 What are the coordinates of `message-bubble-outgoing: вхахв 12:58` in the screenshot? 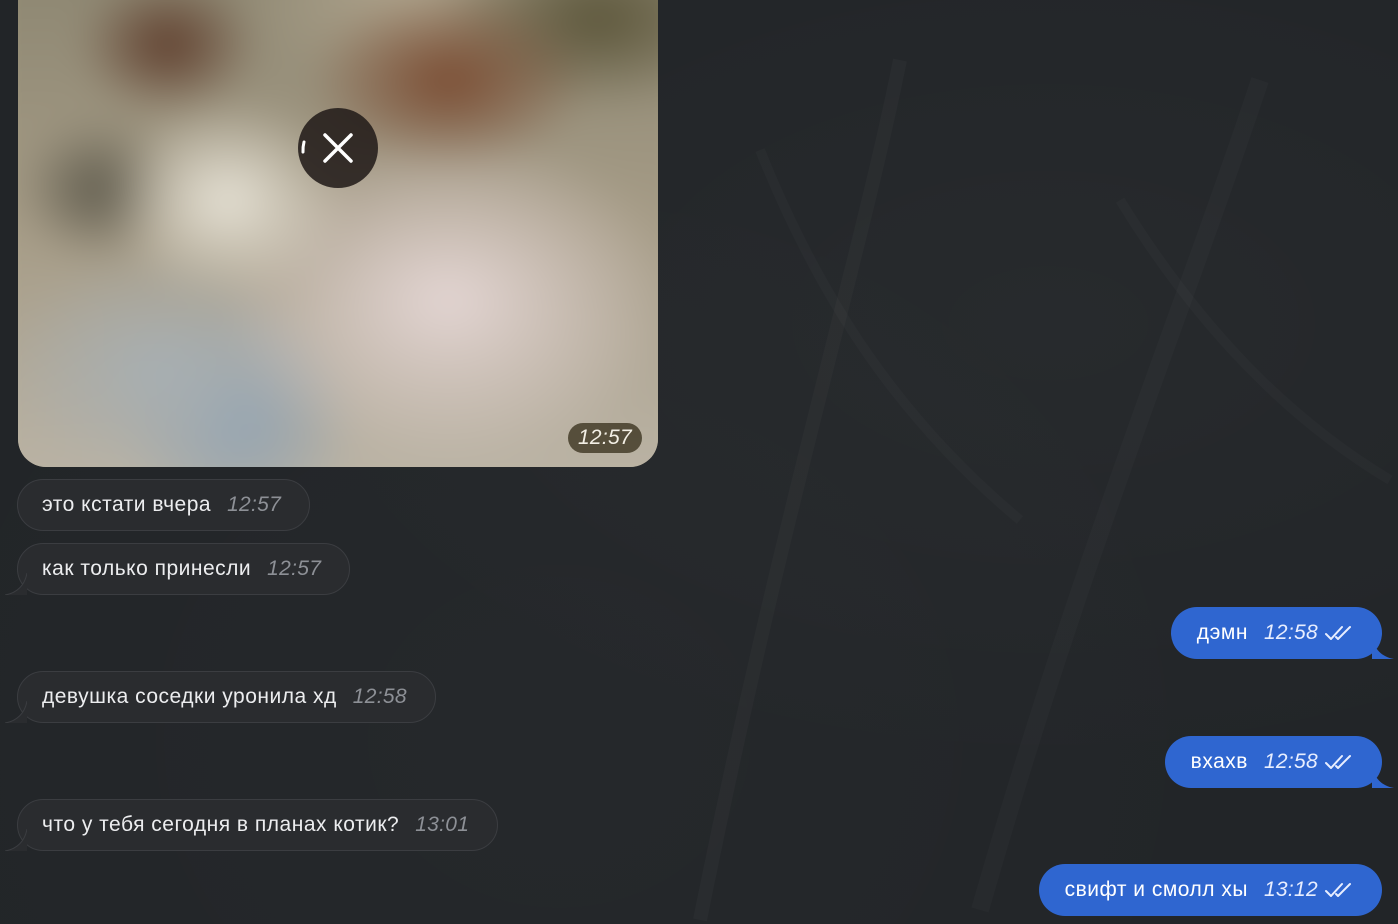 It's located at (1279, 762).